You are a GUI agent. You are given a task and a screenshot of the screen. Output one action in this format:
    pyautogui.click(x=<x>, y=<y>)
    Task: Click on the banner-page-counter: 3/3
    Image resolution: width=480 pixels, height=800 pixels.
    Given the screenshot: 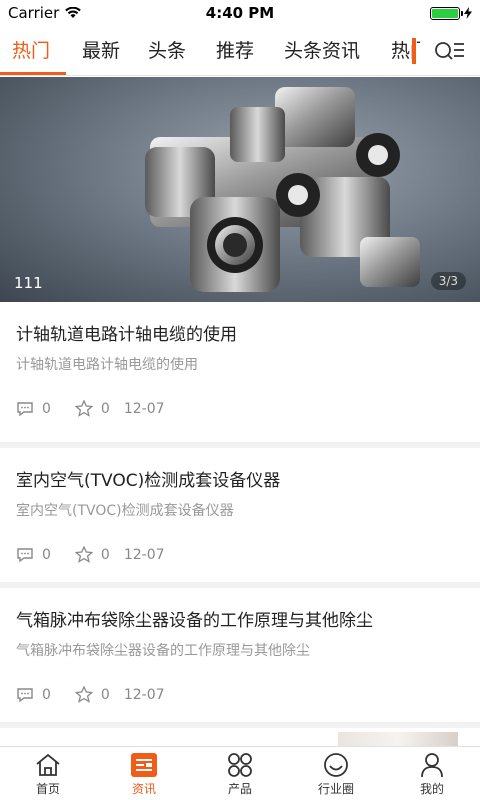 What is the action you would take?
    pyautogui.click(x=448, y=281)
    